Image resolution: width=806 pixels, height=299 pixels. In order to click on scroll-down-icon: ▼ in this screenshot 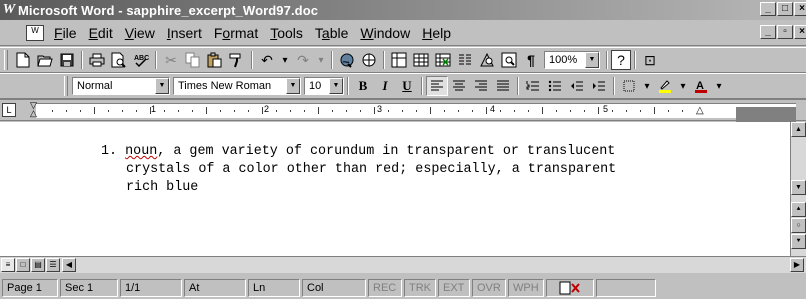, I will do `click(798, 187)`.